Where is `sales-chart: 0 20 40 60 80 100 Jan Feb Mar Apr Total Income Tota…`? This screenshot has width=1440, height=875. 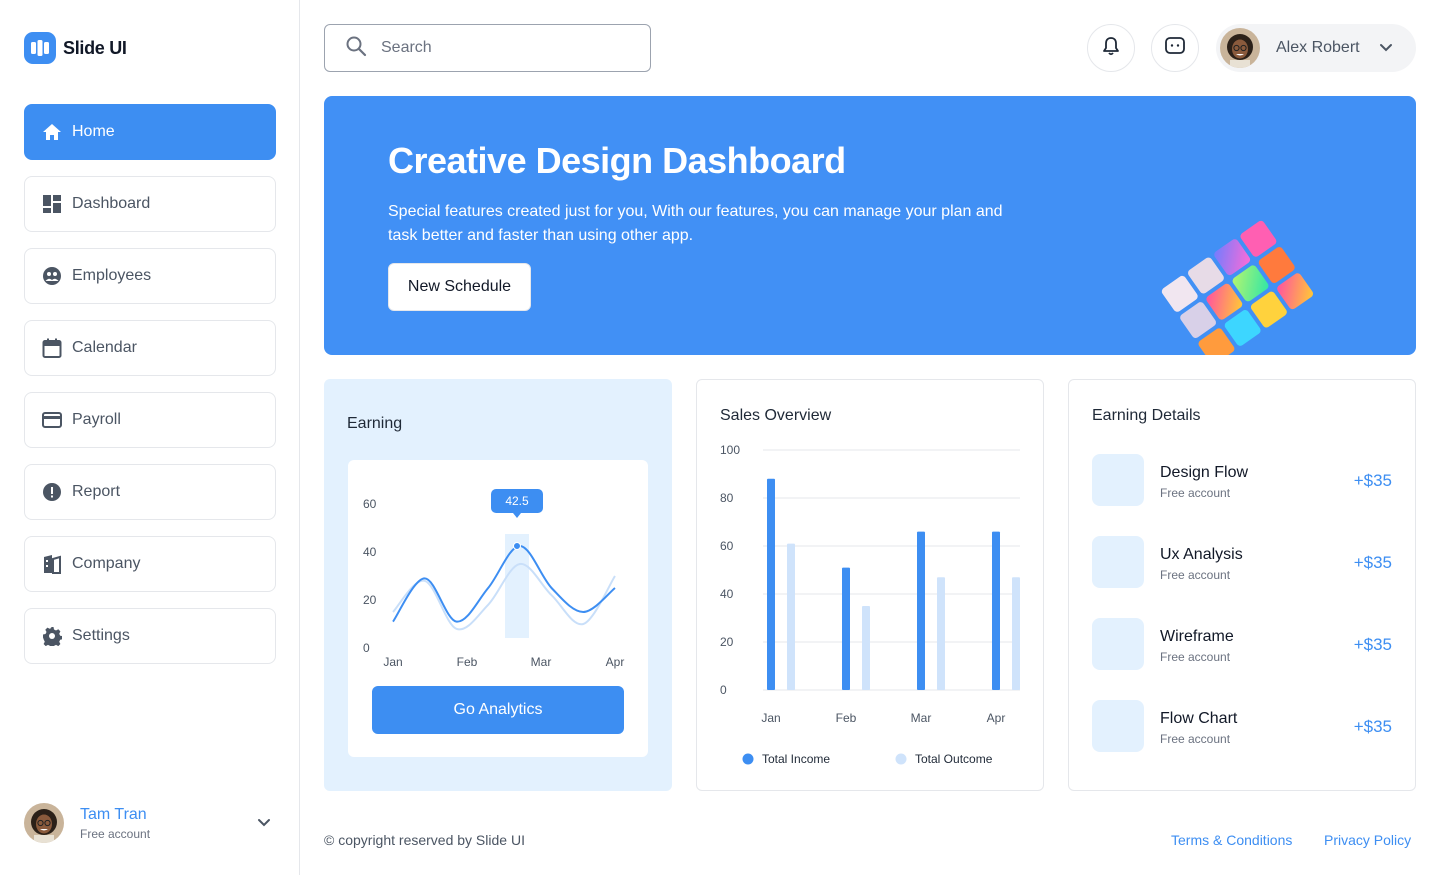
sales-chart: 0 20 40 60 80 100 Jan Feb Mar Apr Total Income Tota… is located at coordinates (870, 604).